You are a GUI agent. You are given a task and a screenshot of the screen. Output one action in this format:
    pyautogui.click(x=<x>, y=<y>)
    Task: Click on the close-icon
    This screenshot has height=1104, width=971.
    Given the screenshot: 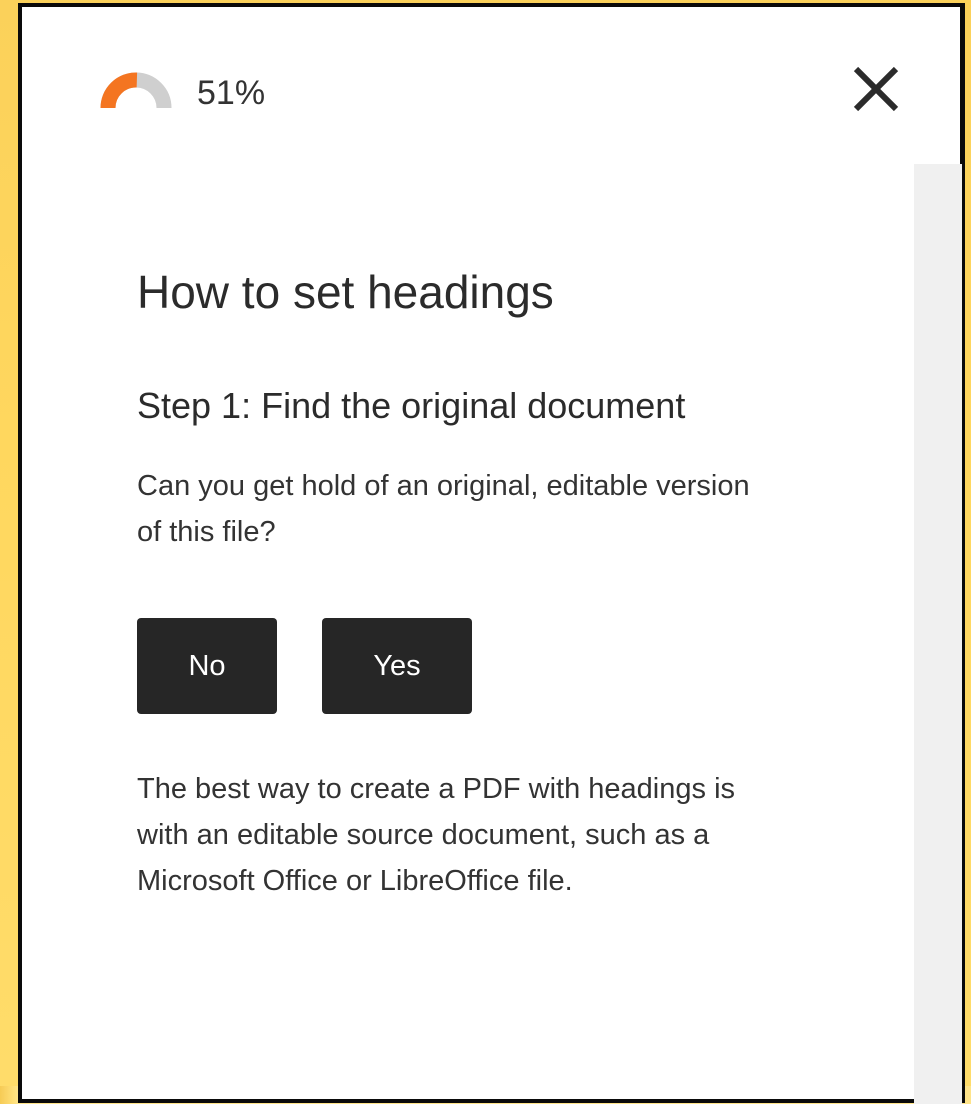 What is the action you would take?
    pyautogui.click(x=876, y=89)
    